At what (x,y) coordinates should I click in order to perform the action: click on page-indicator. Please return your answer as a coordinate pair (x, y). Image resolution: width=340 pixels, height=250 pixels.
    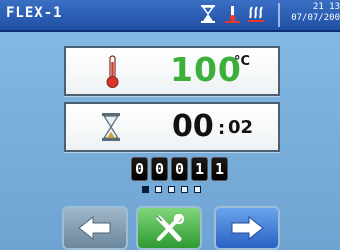
    Looking at the image, I should click on (171, 189).